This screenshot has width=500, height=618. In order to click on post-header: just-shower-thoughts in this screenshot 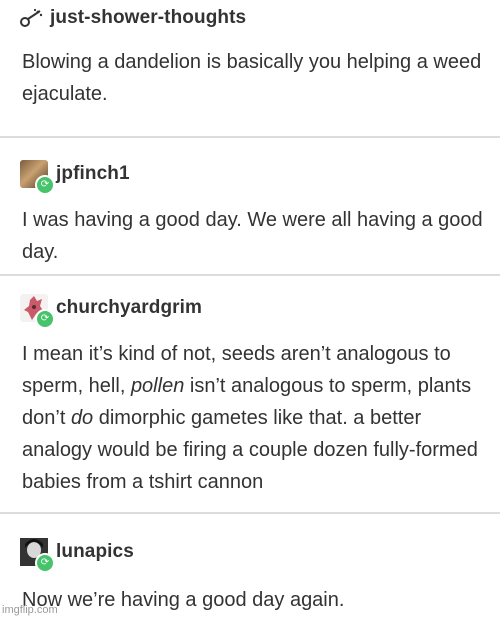, I will do `click(133, 18)`.